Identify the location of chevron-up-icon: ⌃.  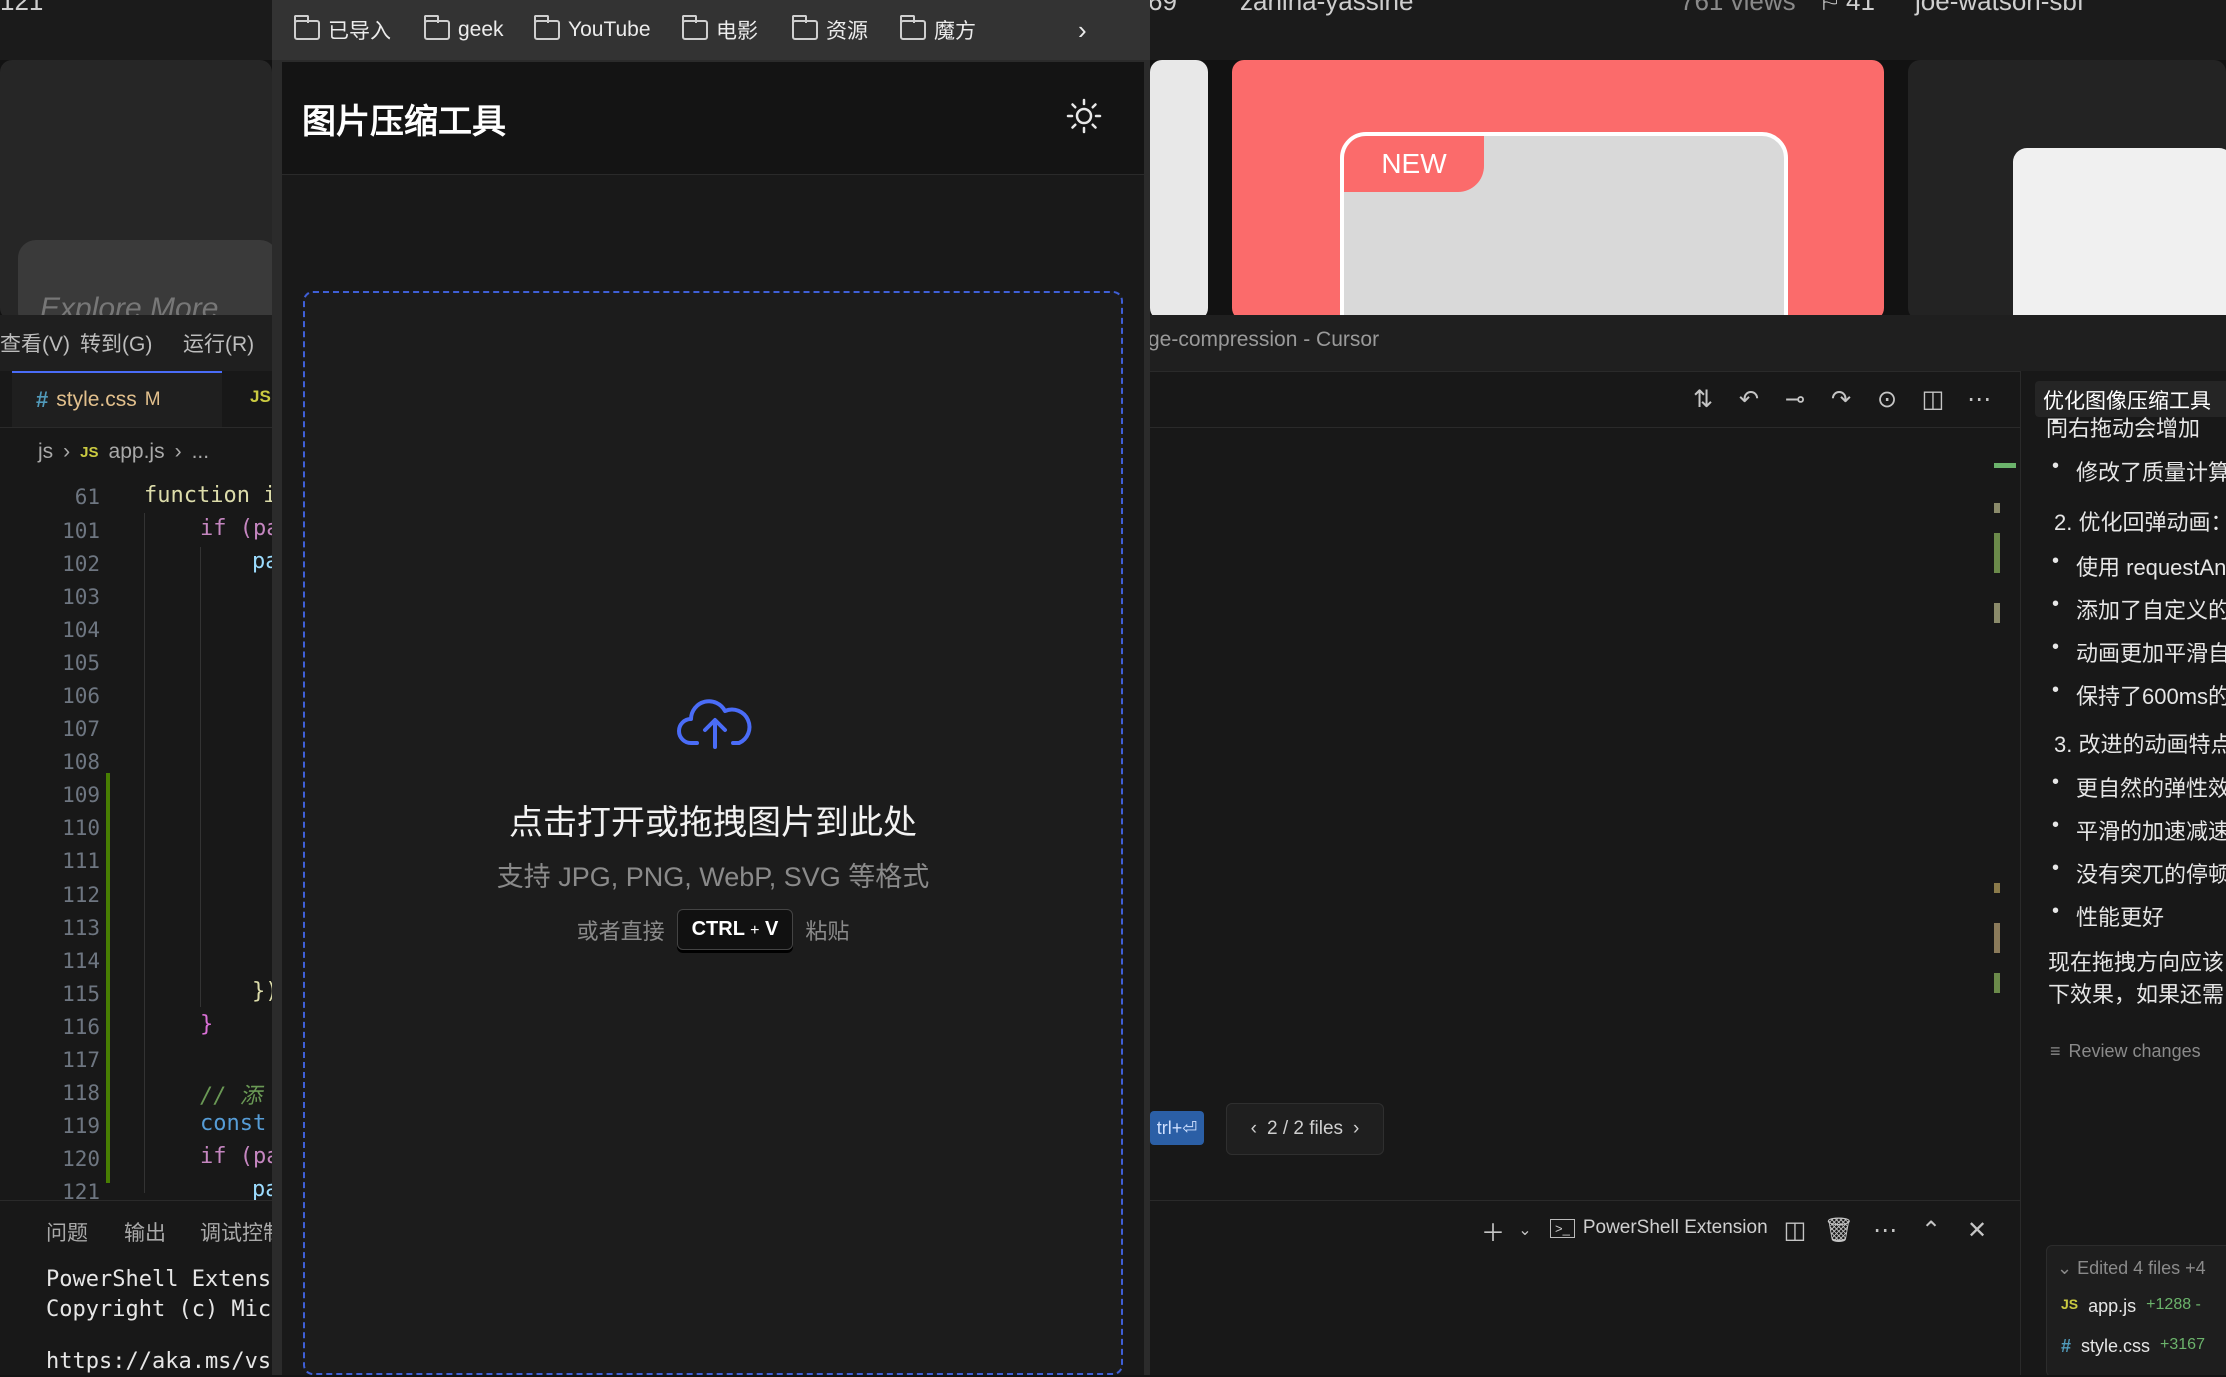
(1931, 1230).